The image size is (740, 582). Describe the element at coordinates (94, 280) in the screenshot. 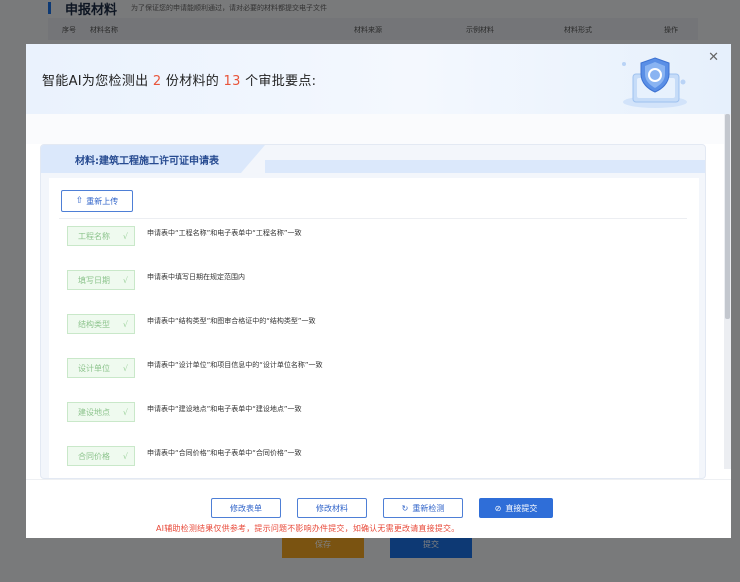

I see `check-tag-label: 填写日期` at that location.